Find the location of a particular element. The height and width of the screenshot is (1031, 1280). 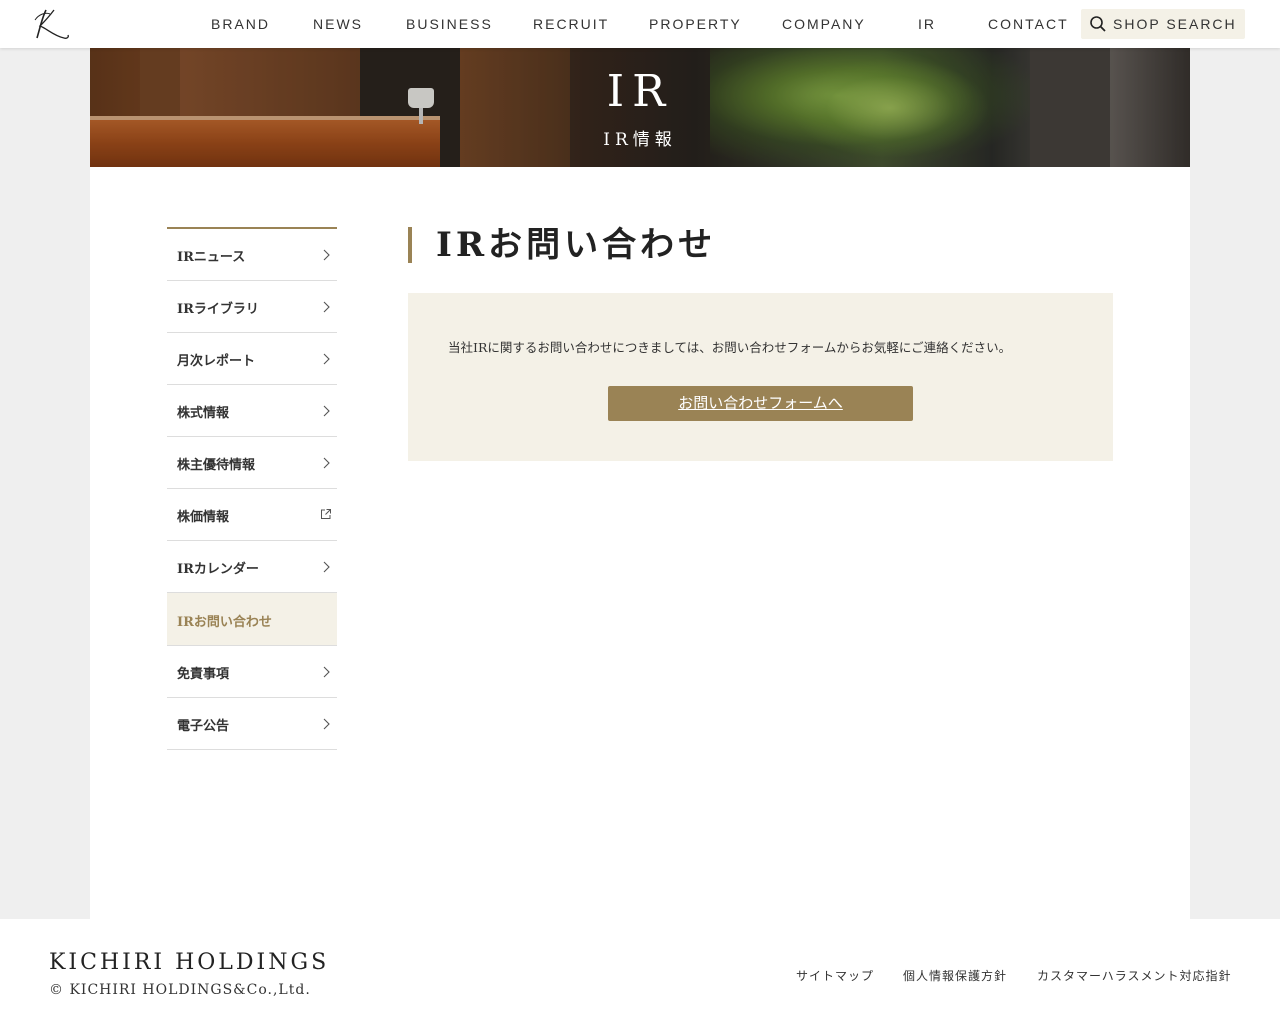

nav-contact: CONTACT is located at coordinates (1028, 24).